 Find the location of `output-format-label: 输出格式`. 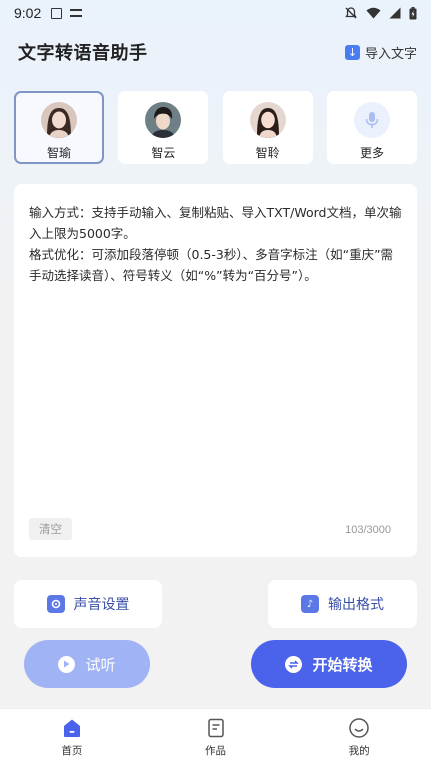

output-format-label: 输出格式 is located at coordinates (356, 605).